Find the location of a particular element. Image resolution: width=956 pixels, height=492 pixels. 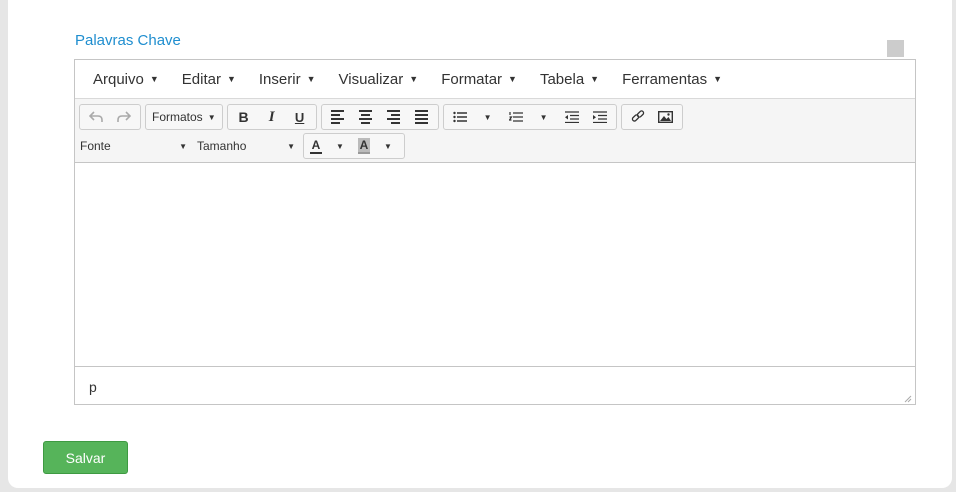

menu-arquivo: Arquivo ▼ is located at coordinates (126, 79).